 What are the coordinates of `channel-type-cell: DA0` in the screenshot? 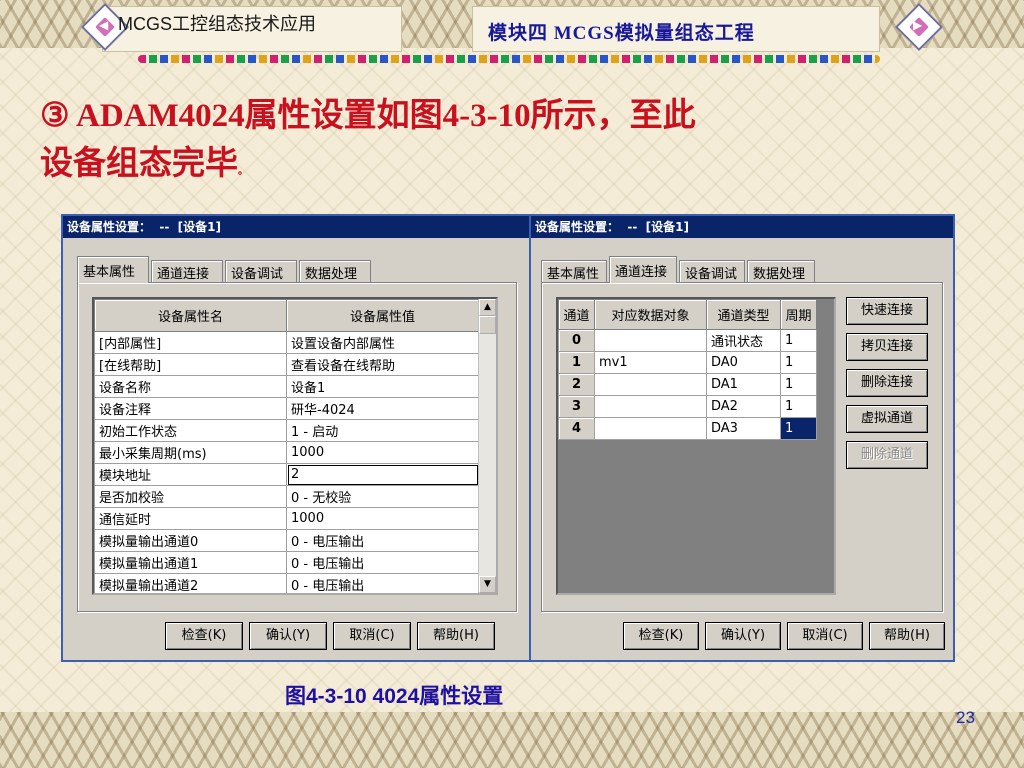 It's located at (743, 362).